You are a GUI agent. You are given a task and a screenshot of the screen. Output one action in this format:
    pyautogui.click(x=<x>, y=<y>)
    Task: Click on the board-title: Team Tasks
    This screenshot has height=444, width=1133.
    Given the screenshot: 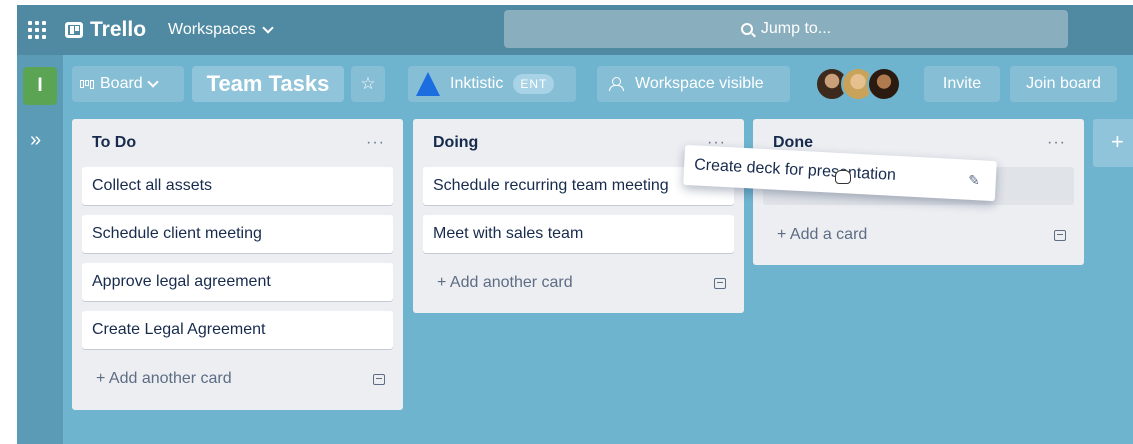 What is the action you would take?
    pyautogui.click(x=268, y=84)
    